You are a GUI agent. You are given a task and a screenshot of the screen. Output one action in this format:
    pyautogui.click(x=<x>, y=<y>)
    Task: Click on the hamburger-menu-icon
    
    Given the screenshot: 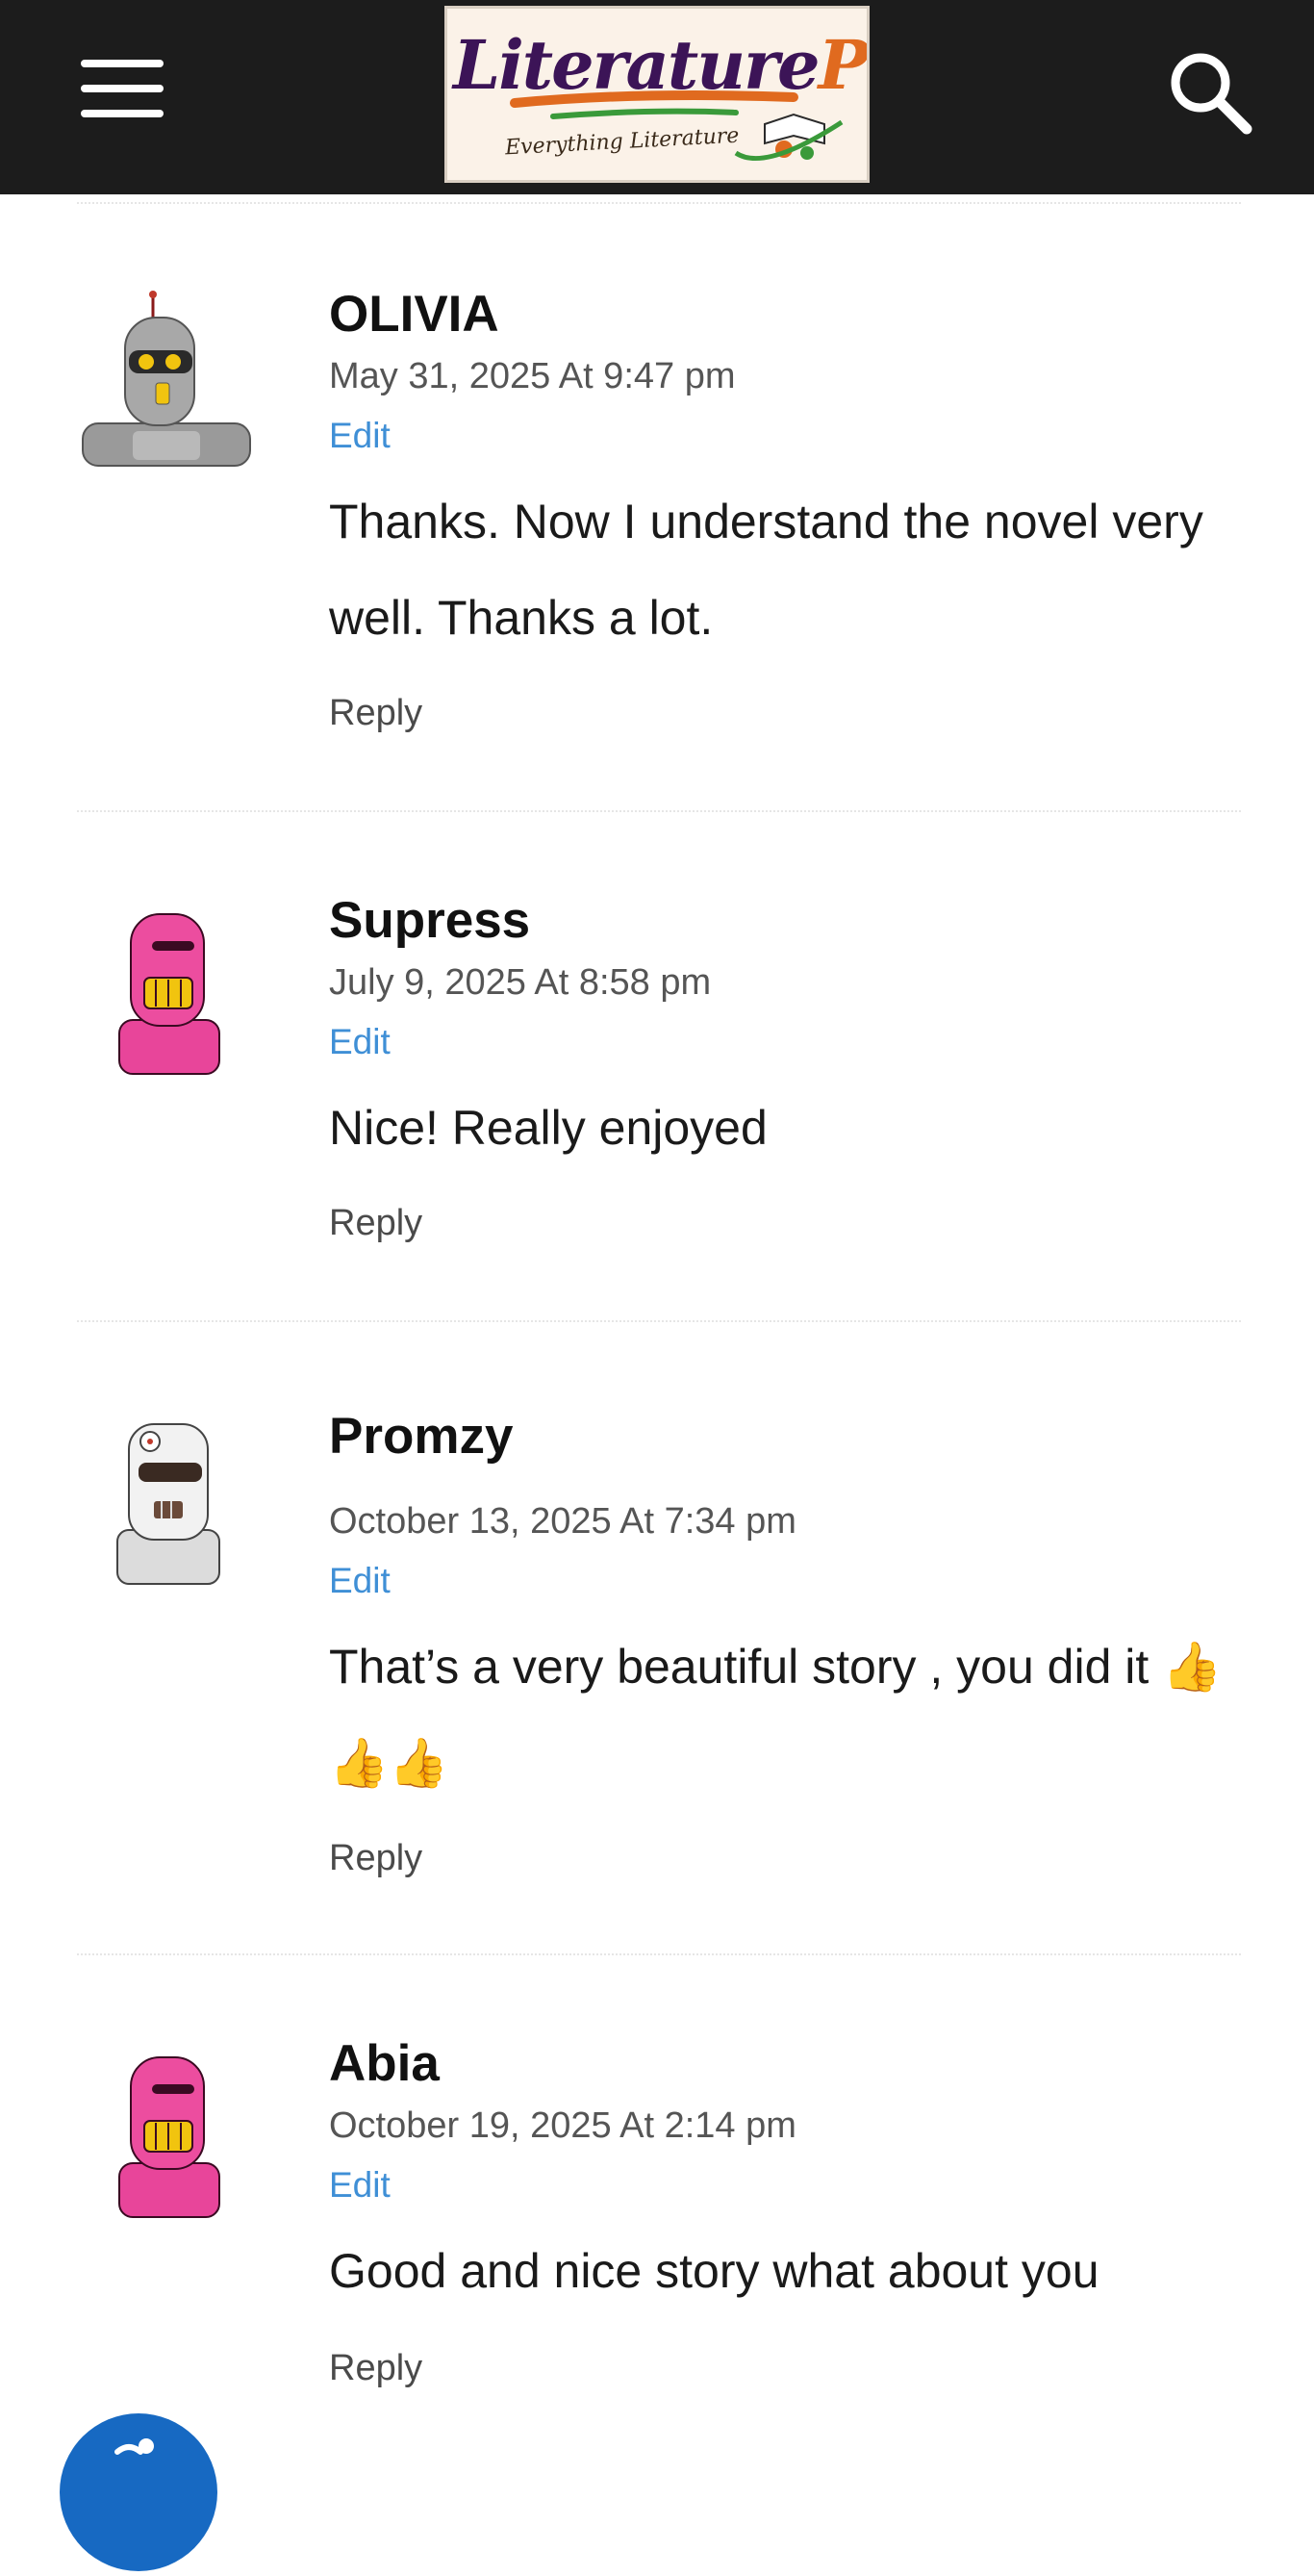 What is the action you would take?
    pyautogui.click(x=123, y=89)
    